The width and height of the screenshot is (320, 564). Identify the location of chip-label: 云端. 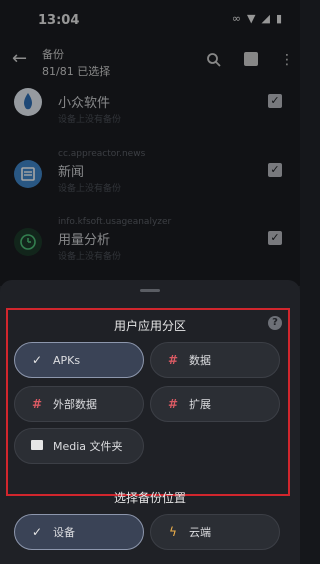
(200, 532).